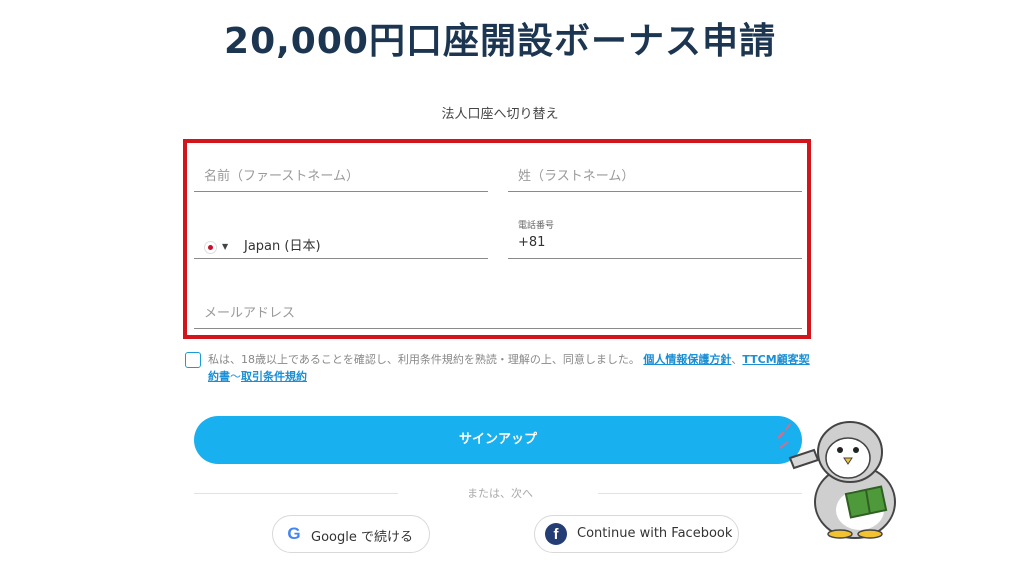 The width and height of the screenshot is (1024, 576). I want to click on japan-flag-icon, so click(210, 247).